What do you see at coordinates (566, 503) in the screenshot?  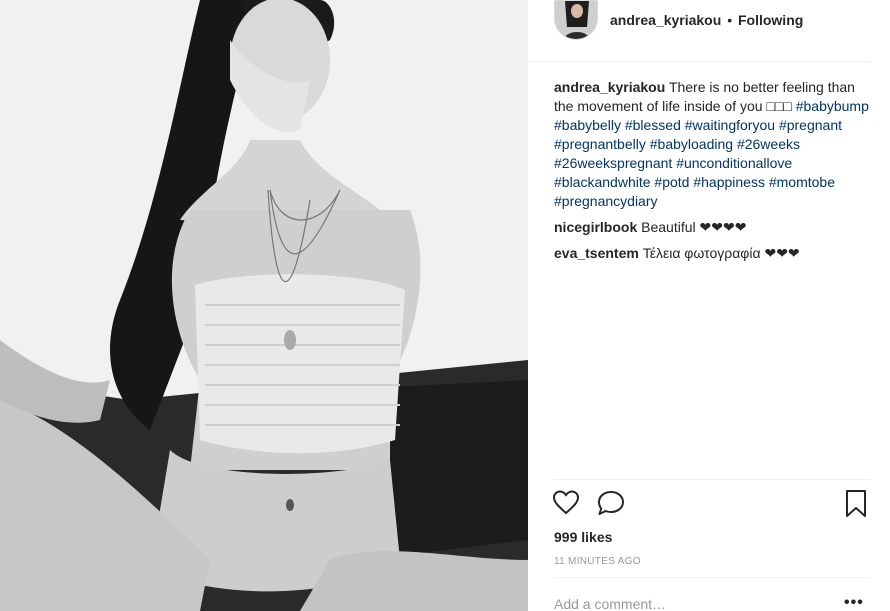 I see `heart-icon` at bounding box center [566, 503].